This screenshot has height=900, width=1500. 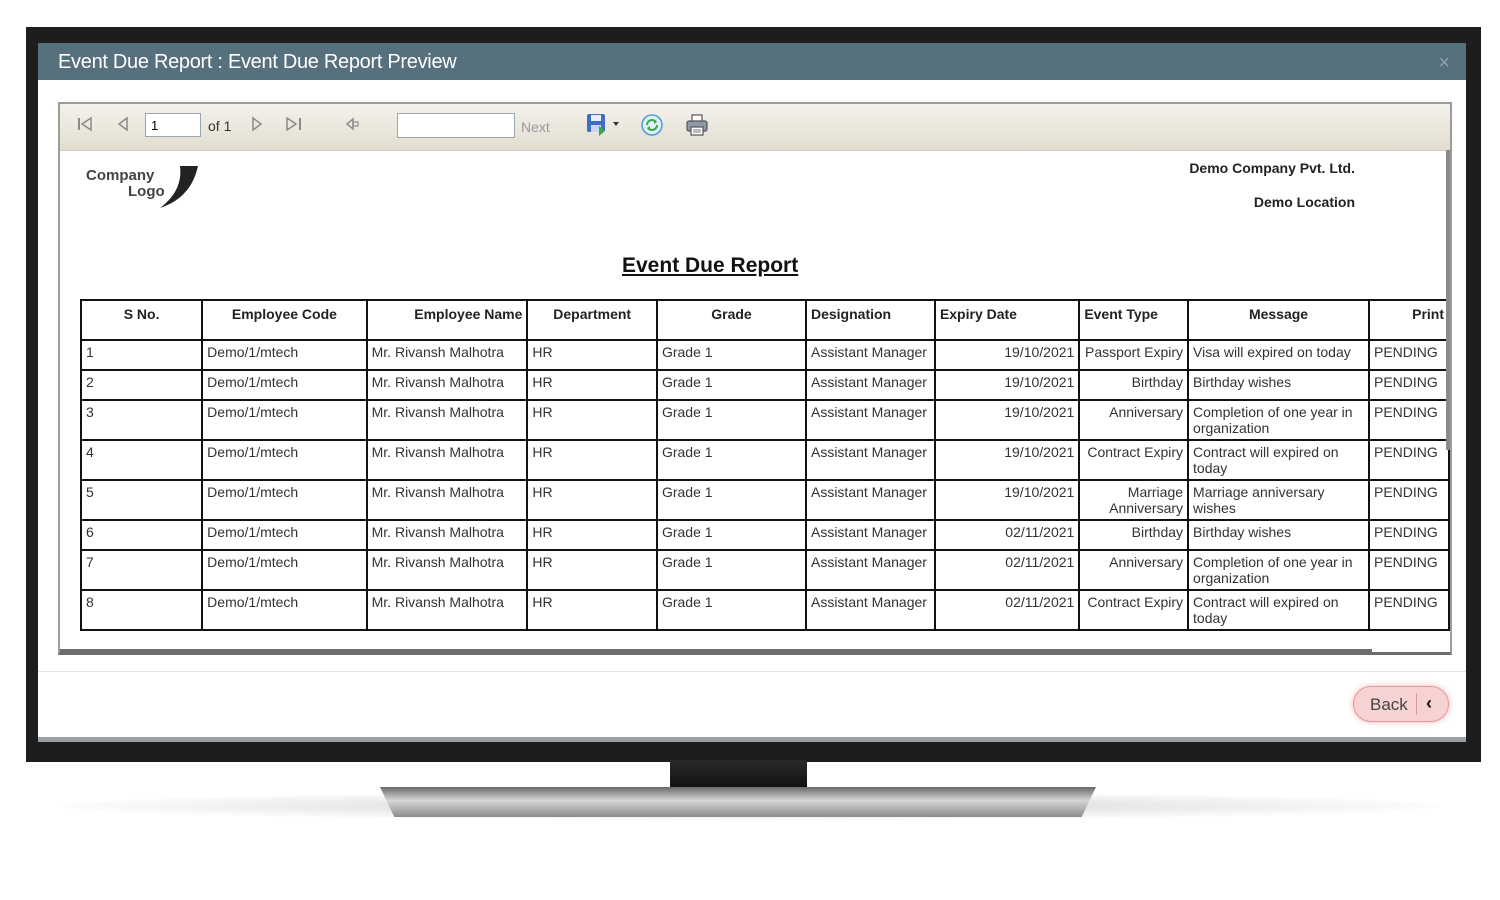 What do you see at coordinates (652, 127) in the screenshot?
I see `refresh-icon` at bounding box center [652, 127].